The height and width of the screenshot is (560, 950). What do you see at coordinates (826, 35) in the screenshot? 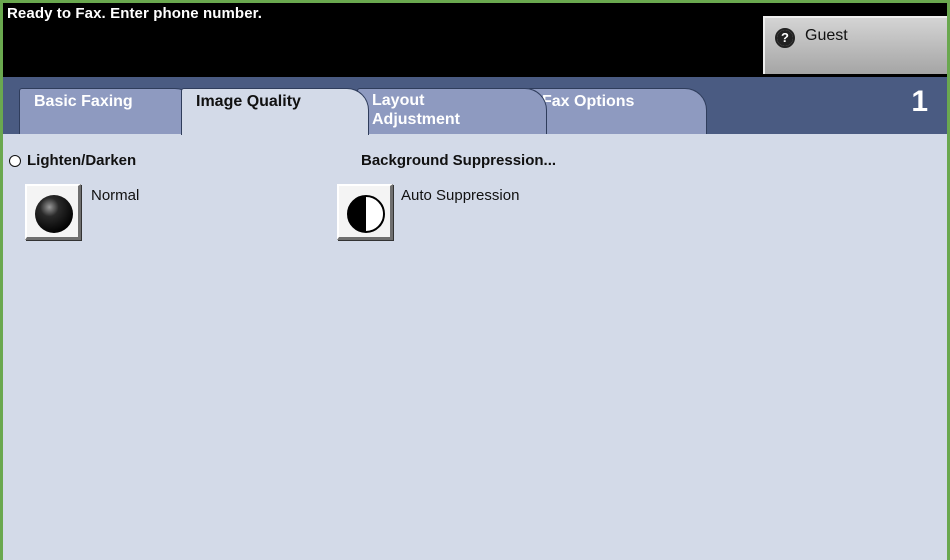
I see `guest-label: Guest` at bounding box center [826, 35].